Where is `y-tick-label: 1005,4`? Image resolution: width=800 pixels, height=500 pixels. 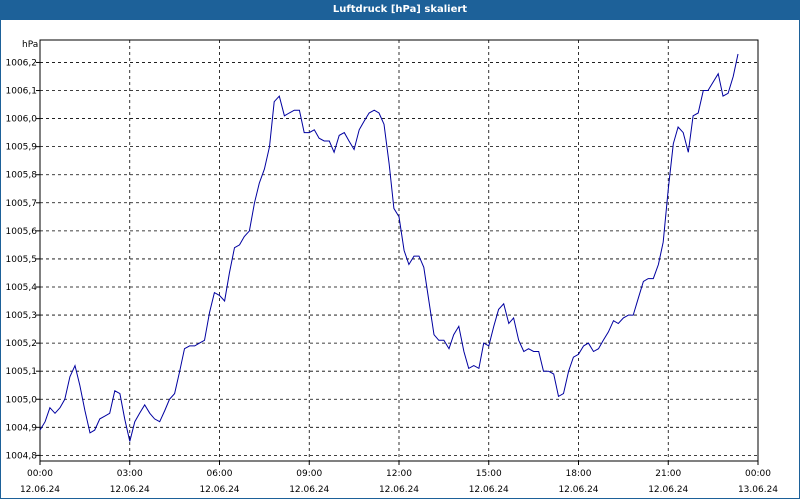 y-tick-label: 1005,4 is located at coordinates (22, 288).